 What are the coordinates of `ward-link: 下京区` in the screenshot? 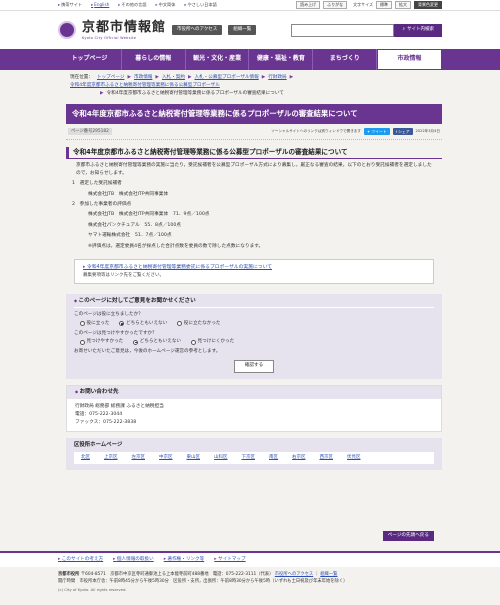 It's located at (249, 458).